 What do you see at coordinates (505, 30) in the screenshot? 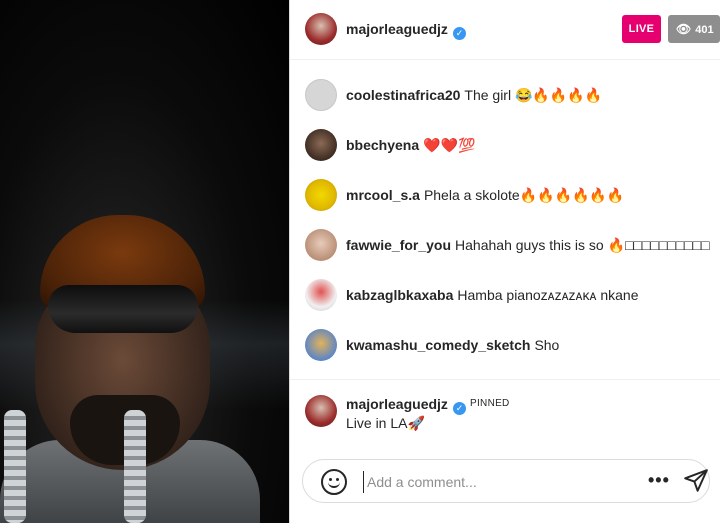
I see `live-header: majorleaguedjz ✓ LIVE 👁 401` at bounding box center [505, 30].